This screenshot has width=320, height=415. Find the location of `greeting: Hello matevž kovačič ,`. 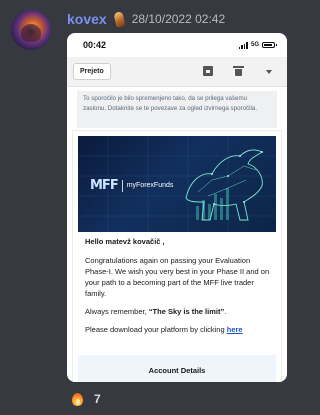

greeting: Hello matevž kovačič , is located at coordinates (125, 241).